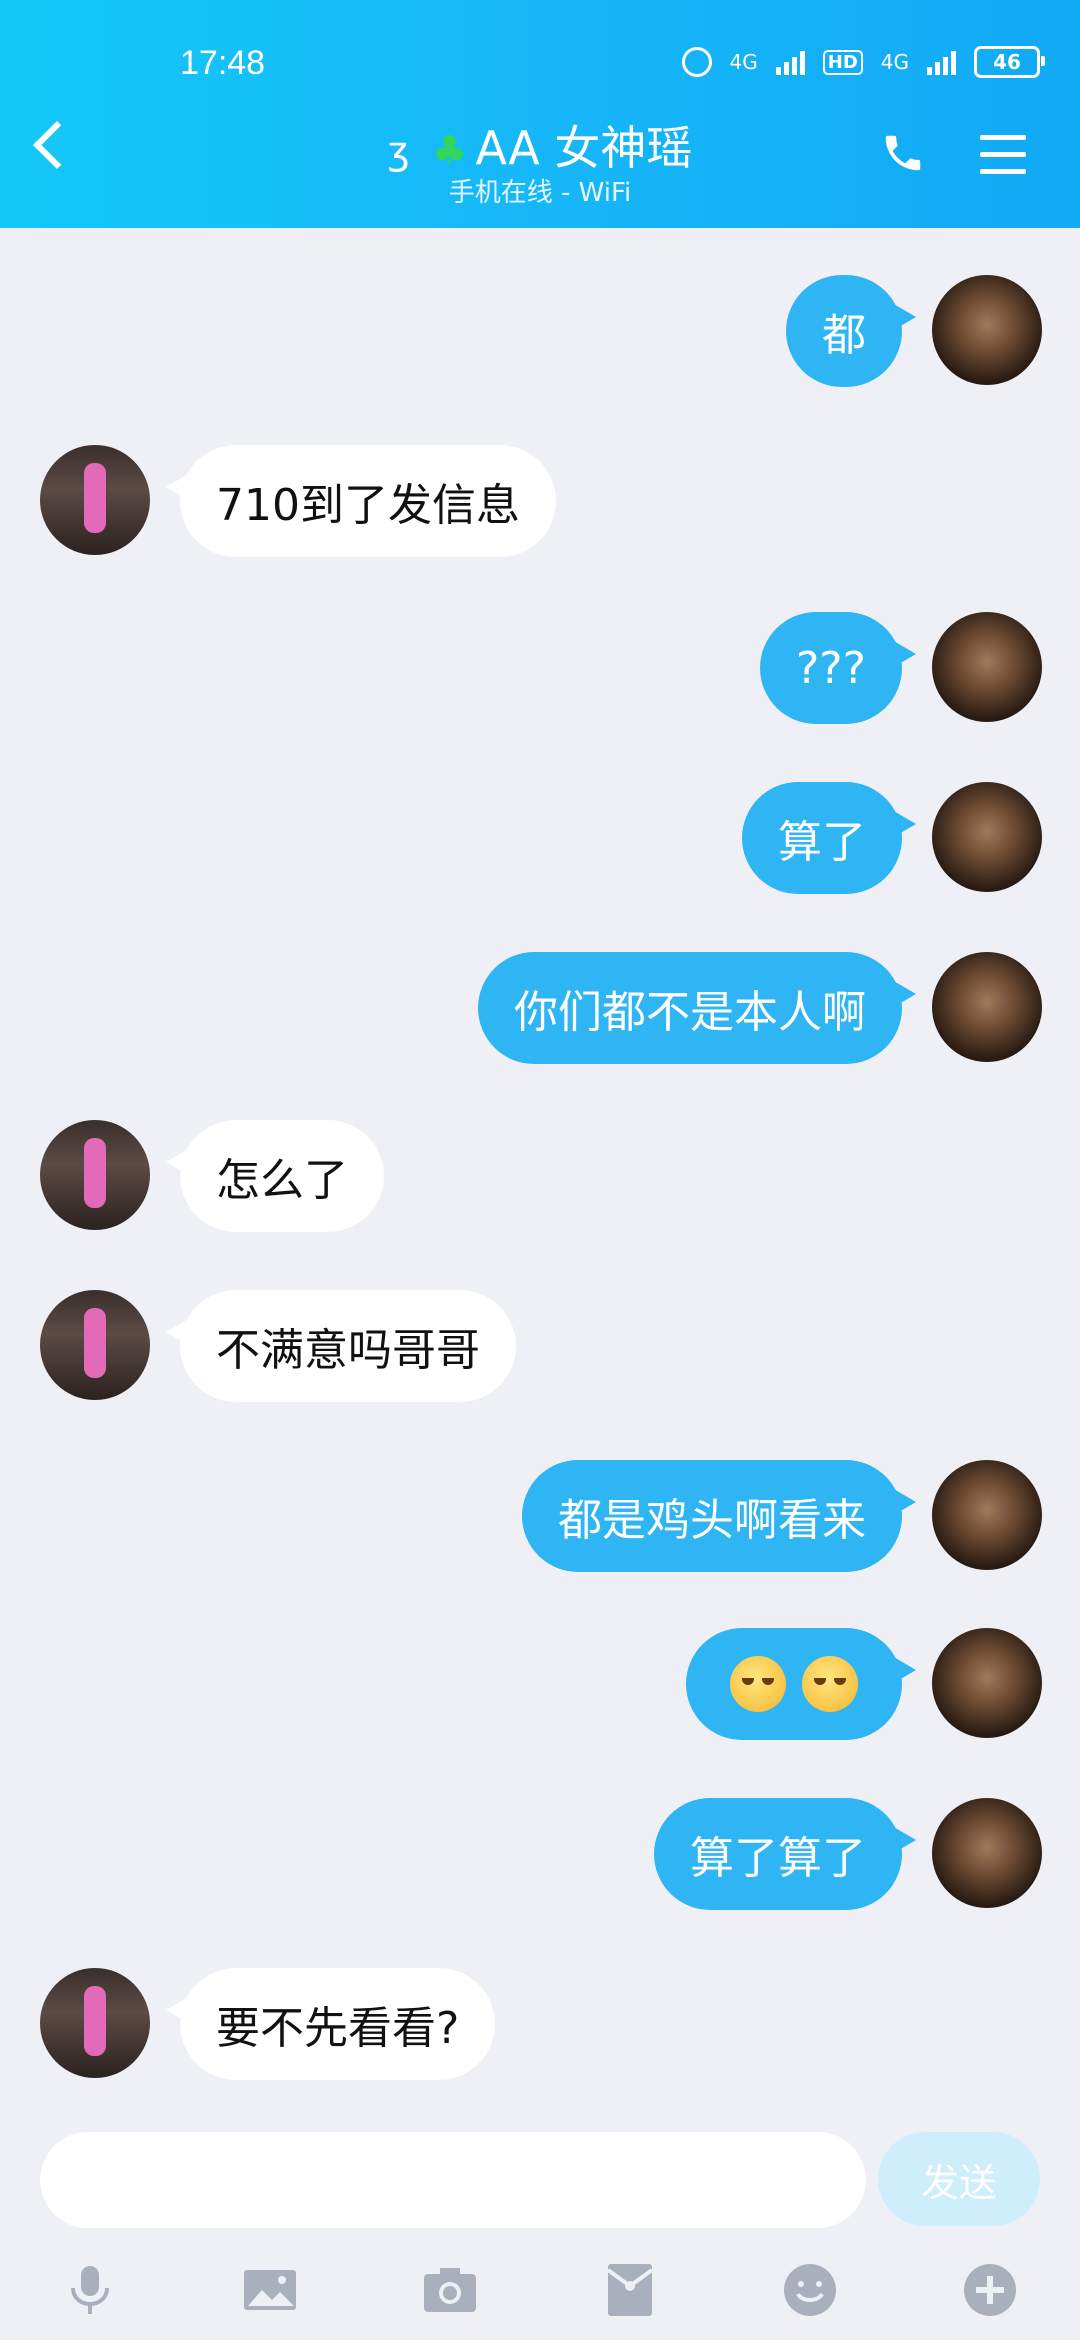  What do you see at coordinates (270, 2290) in the screenshot?
I see `image-icon` at bounding box center [270, 2290].